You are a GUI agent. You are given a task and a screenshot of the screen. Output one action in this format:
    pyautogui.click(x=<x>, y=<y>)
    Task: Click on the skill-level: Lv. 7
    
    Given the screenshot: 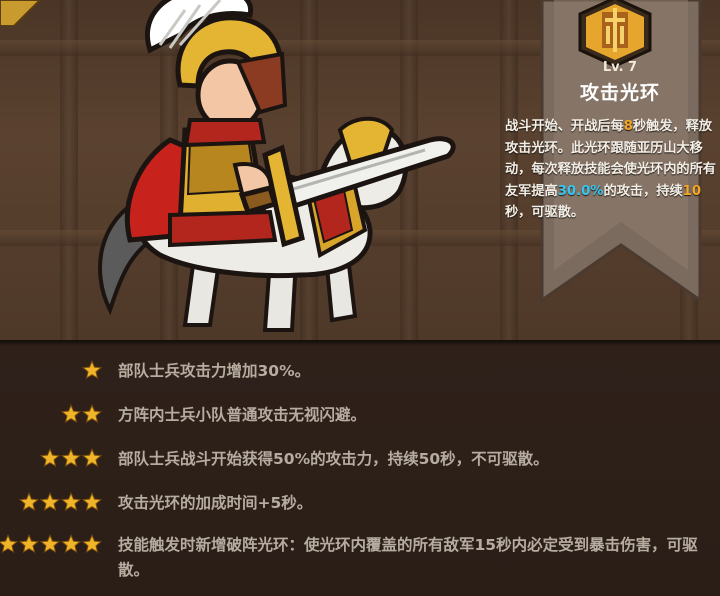 What is the action you would take?
    pyautogui.click(x=620, y=67)
    